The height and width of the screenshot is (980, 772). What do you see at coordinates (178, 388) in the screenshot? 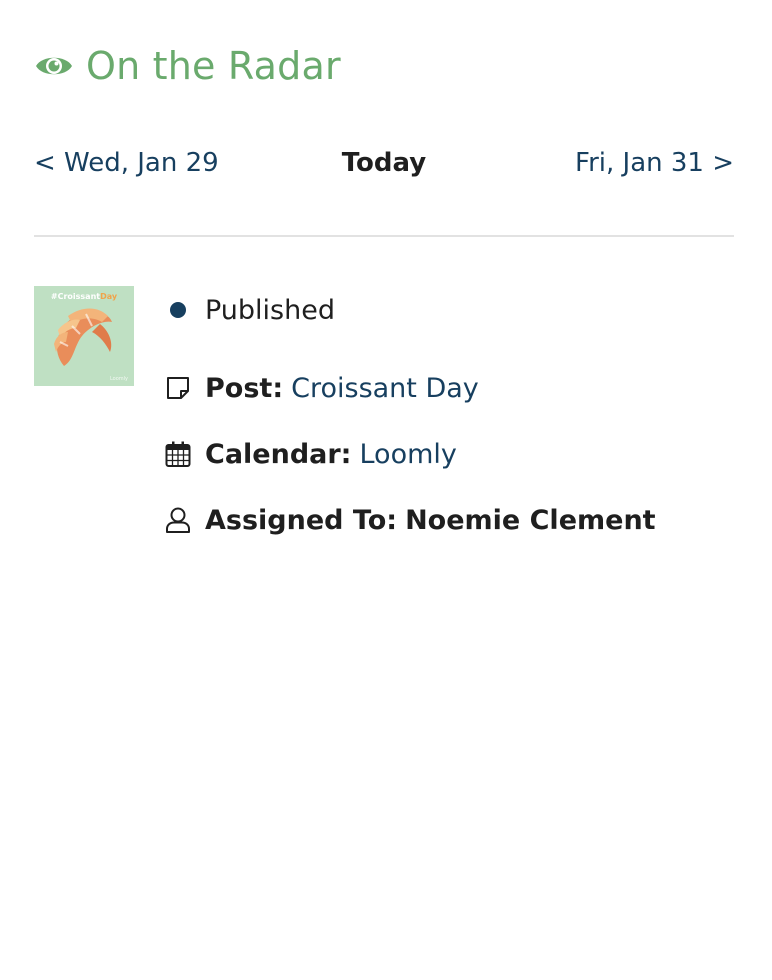
I see `sticky-note-icon` at bounding box center [178, 388].